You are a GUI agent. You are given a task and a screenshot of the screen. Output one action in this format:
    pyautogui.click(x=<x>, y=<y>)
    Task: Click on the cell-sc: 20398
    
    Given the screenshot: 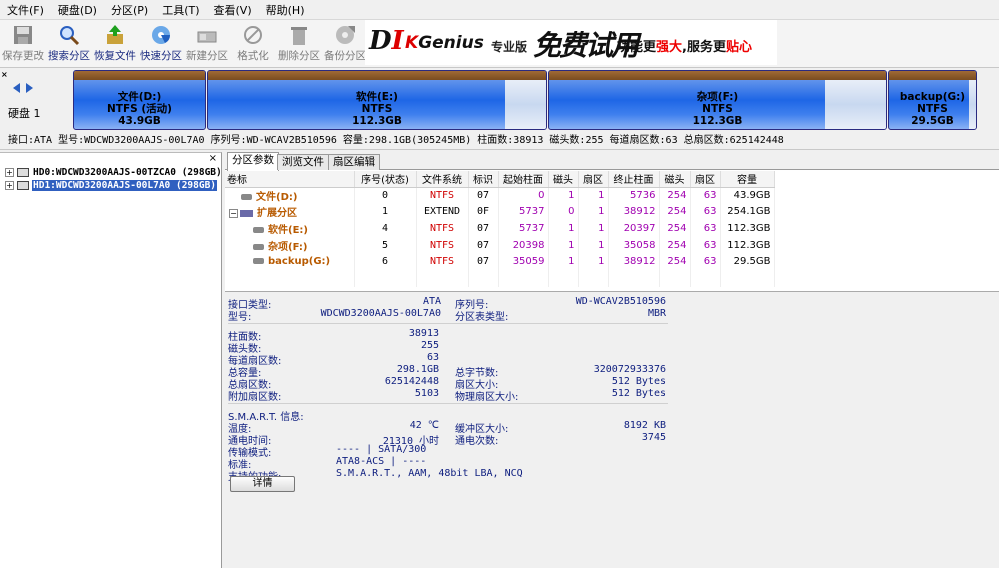 What is the action you would take?
    pyautogui.click(x=523, y=245)
    